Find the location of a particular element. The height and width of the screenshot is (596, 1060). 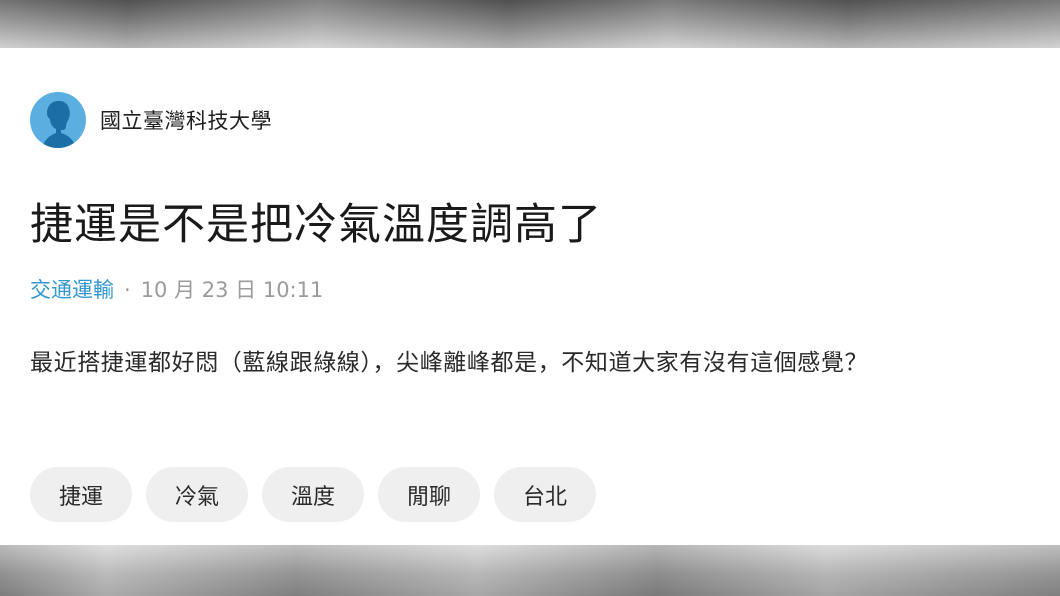

avatar is located at coordinates (58, 120).